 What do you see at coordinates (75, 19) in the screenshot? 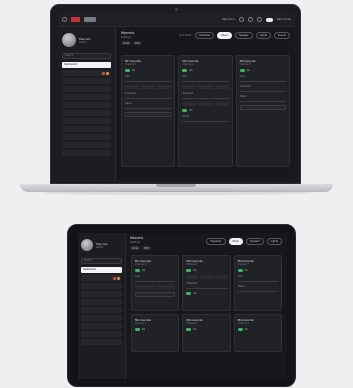
I see `brand-logo-icon` at bounding box center [75, 19].